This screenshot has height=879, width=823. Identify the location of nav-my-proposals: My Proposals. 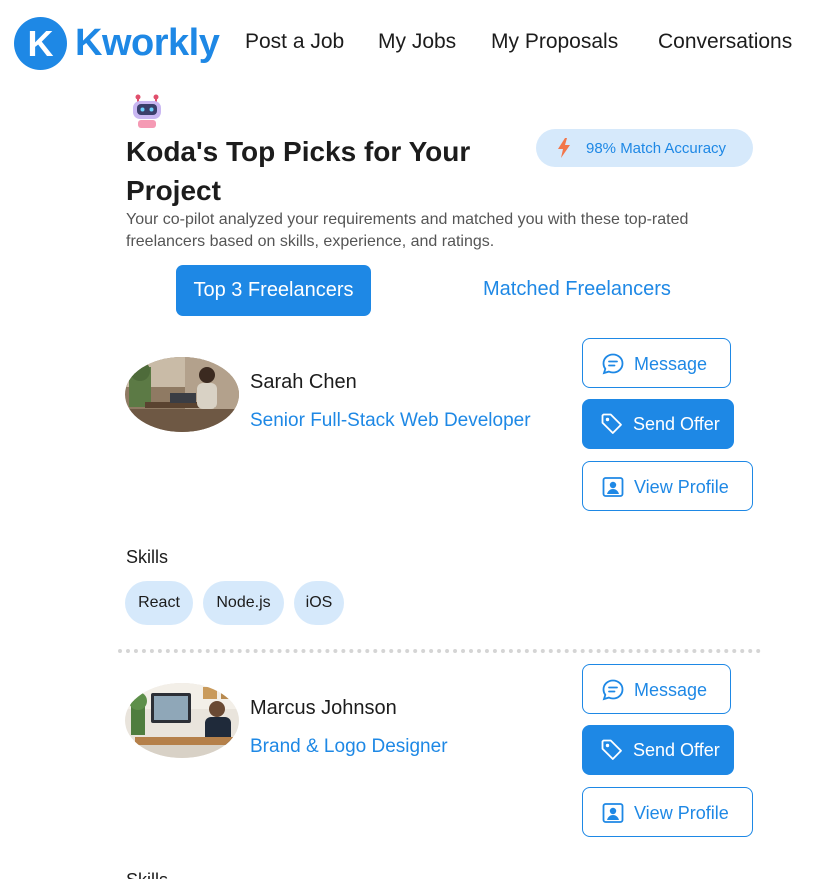
(554, 42).